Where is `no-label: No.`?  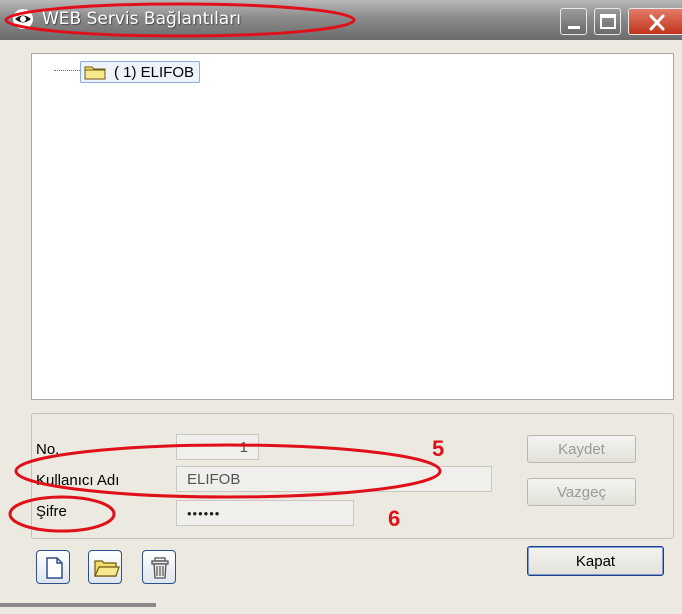
no-label: No. is located at coordinates (48, 449).